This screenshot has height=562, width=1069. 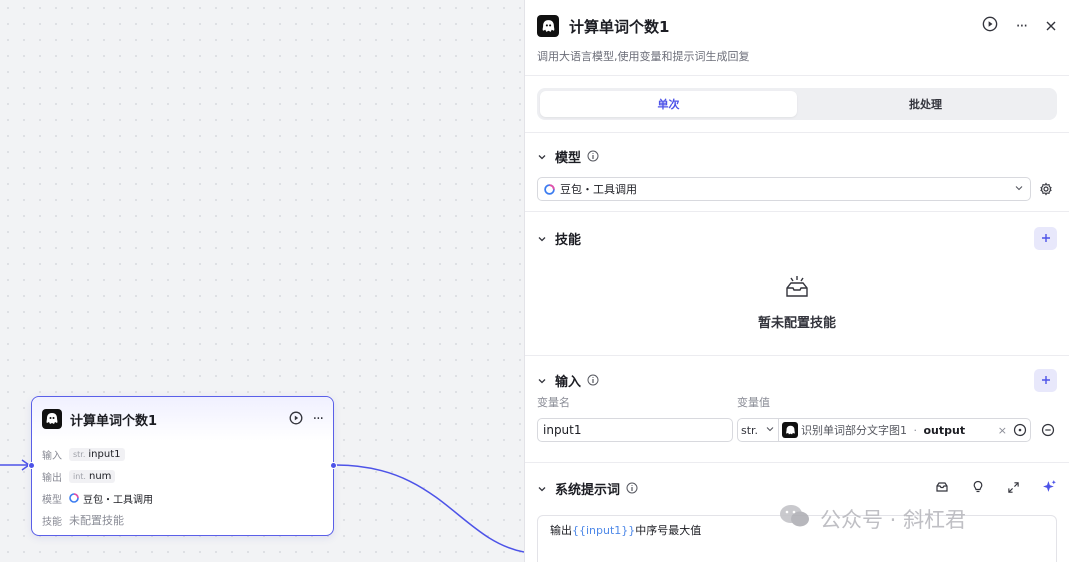 What do you see at coordinates (561, 530) in the screenshot?
I see `prompt-text-before: 输出` at bounding box center [561, 530].